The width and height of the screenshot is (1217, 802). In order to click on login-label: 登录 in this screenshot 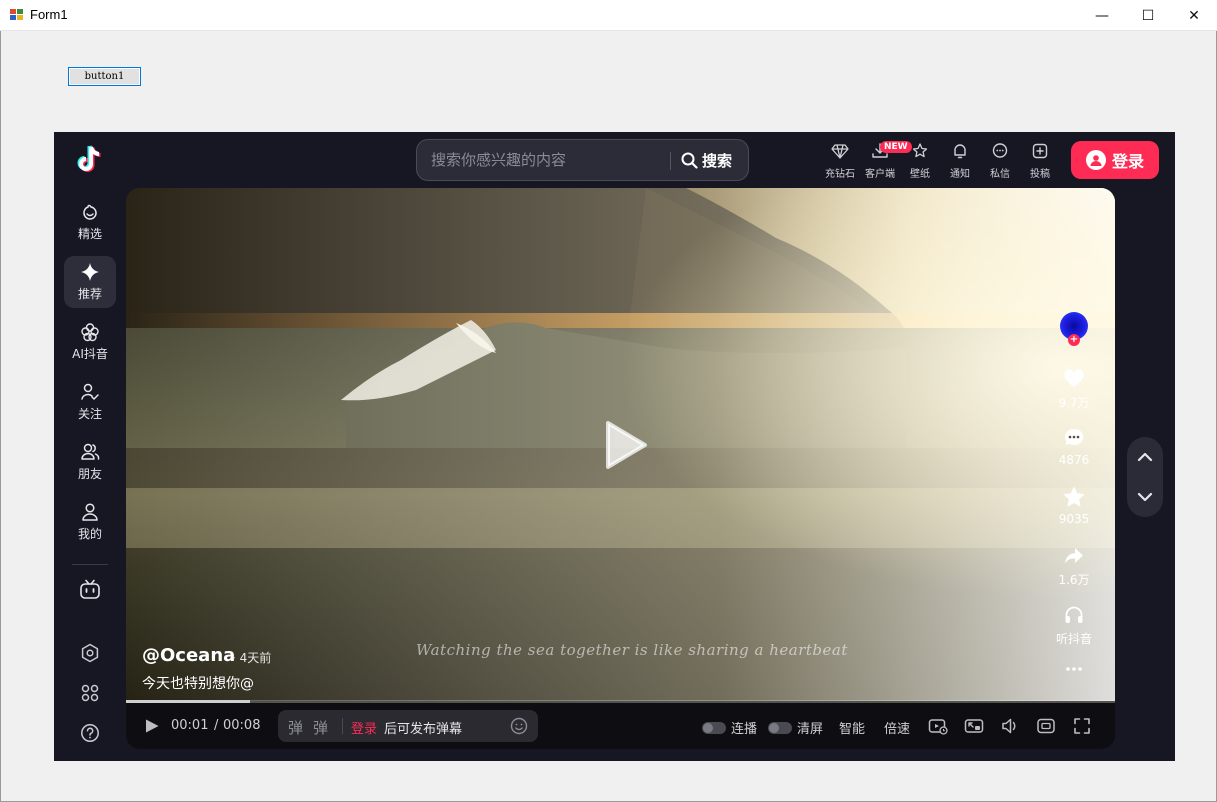, I will do `click(1127, 161)`.